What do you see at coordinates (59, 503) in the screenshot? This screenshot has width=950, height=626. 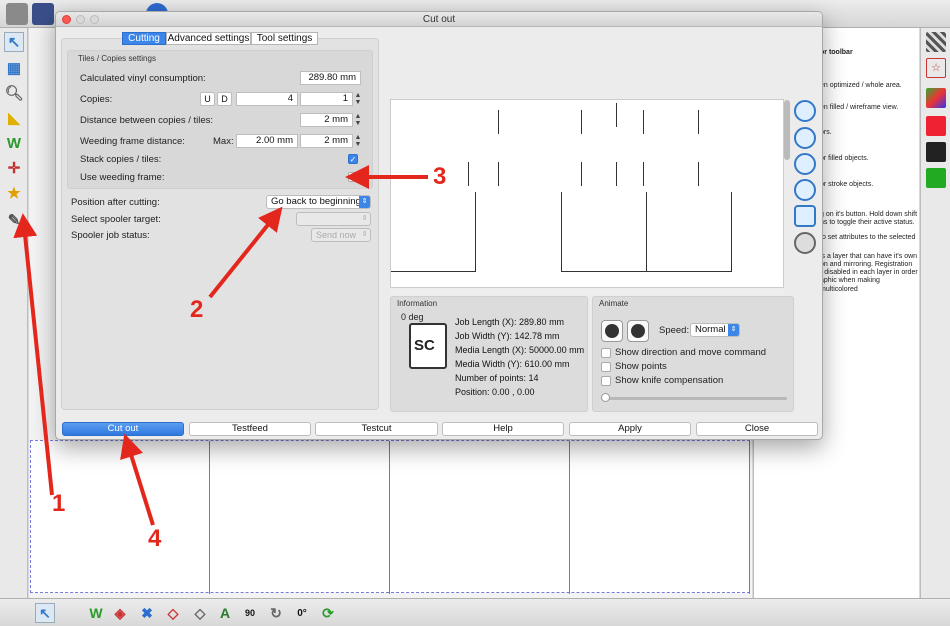 I see `annotation-1: 1` at bounding box center [59, 503].